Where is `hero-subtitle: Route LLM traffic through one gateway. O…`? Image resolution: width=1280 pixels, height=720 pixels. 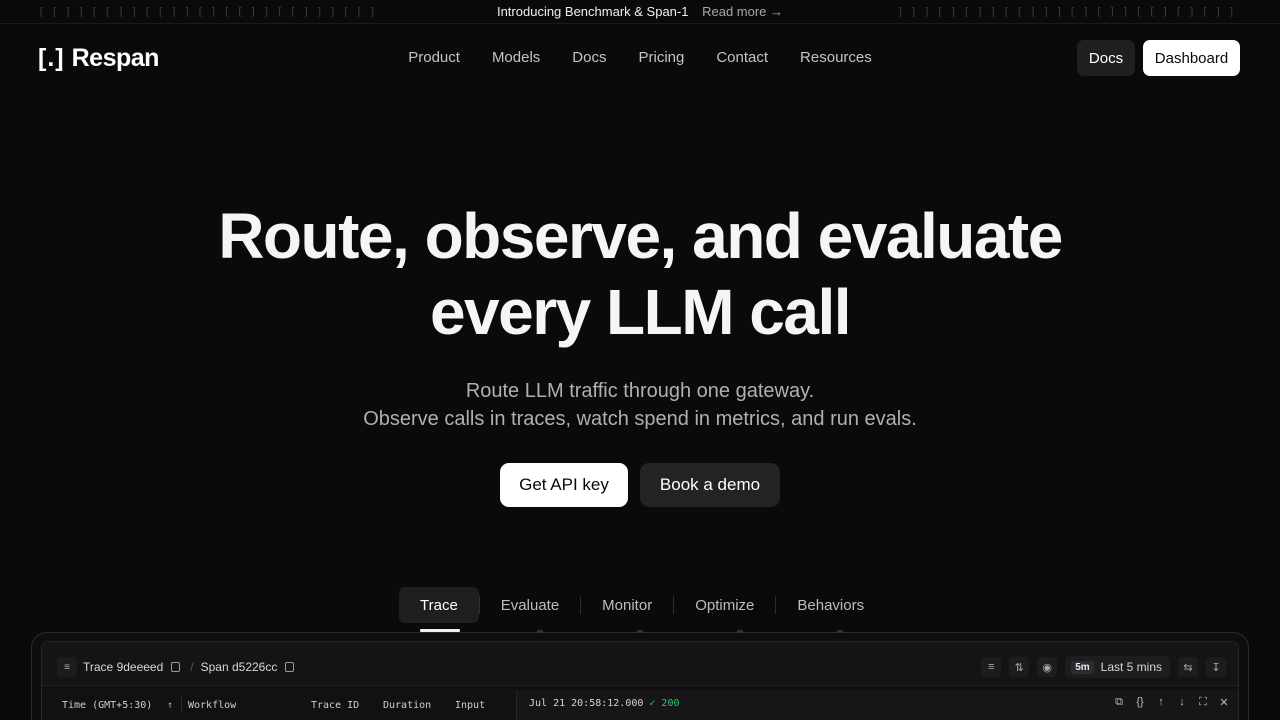 hero-subtitle: Route LLM traffic through one gateway. O… is located at coordinates (640, 405).